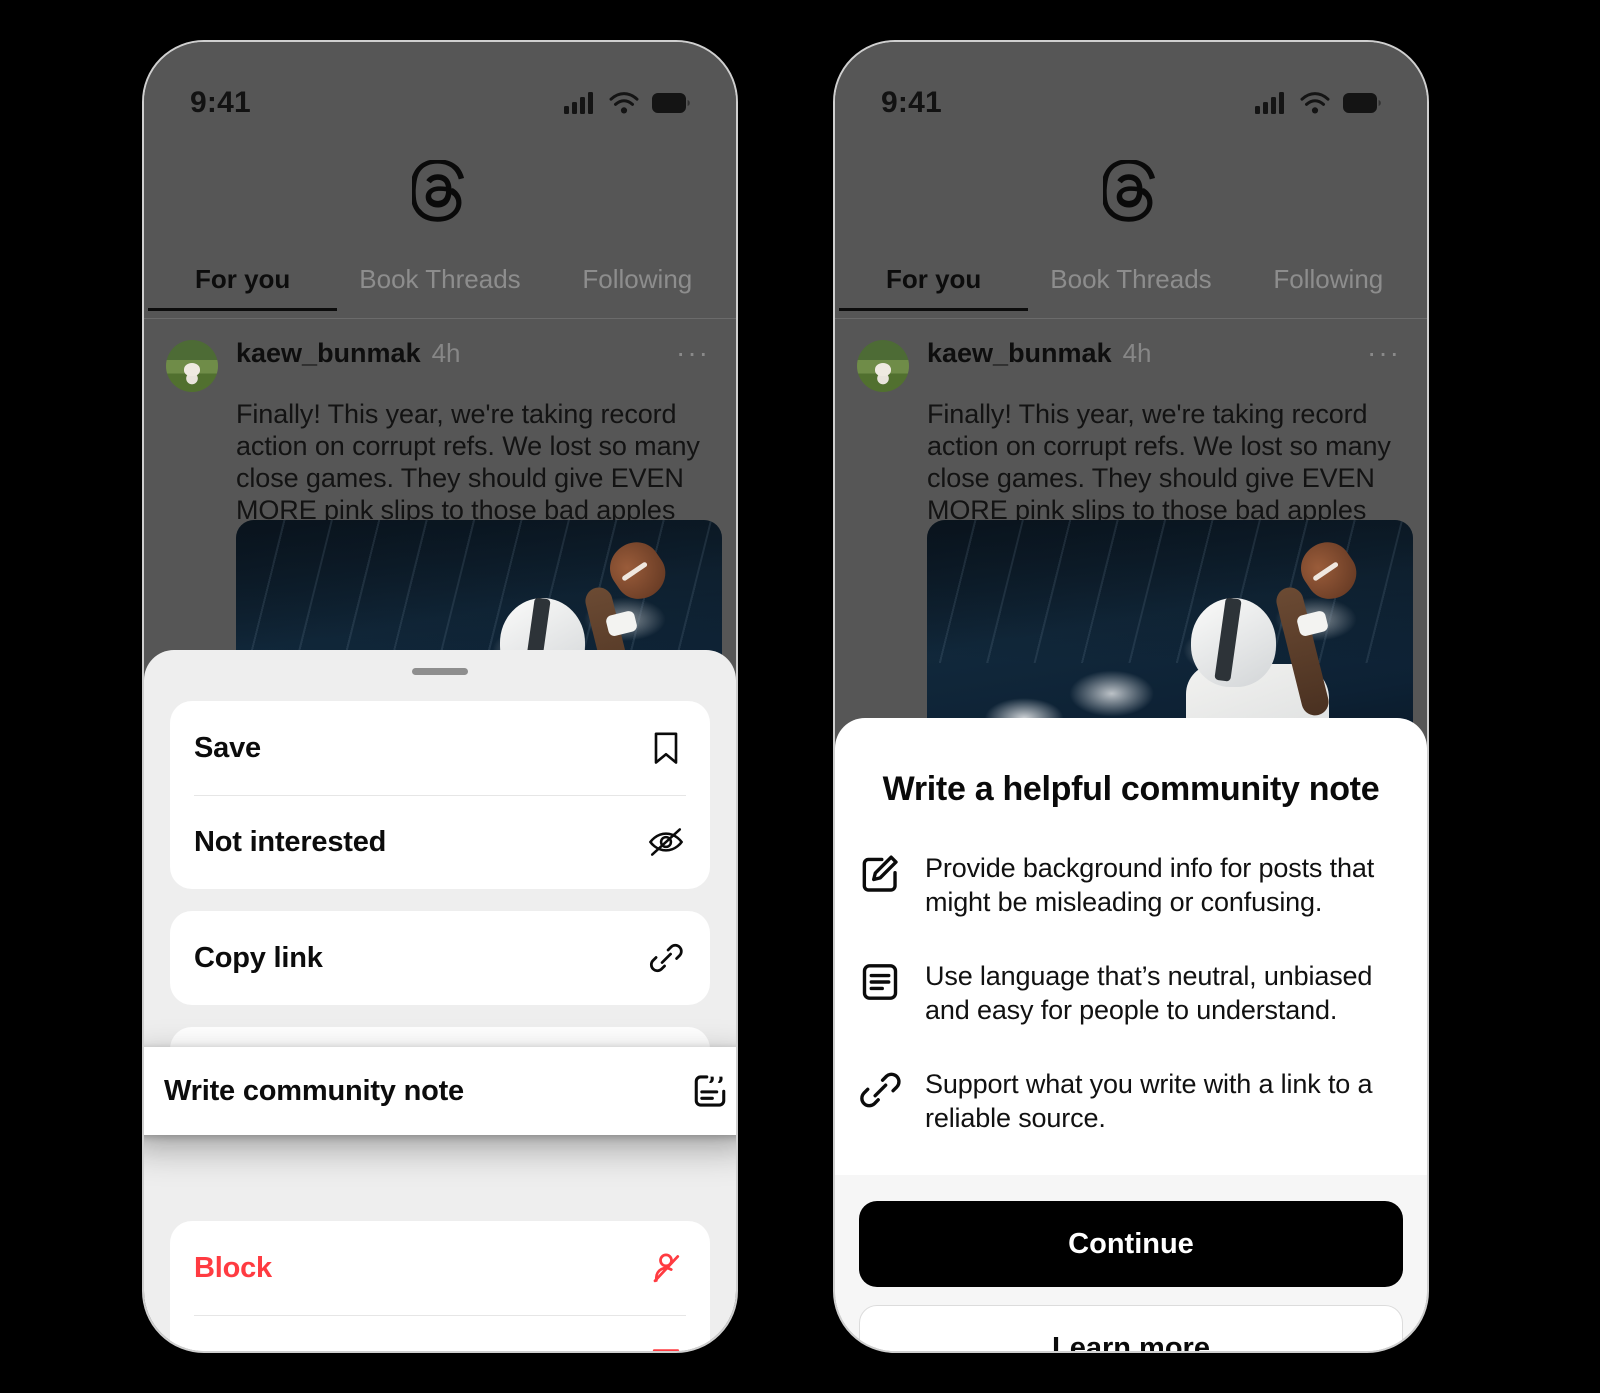 Image resolution: width=1600 pixels, height=1393 pixels. Describe the element at coordinates (258, 957) in the screenshot. I see `menu-item-label: Copy link` at that location.